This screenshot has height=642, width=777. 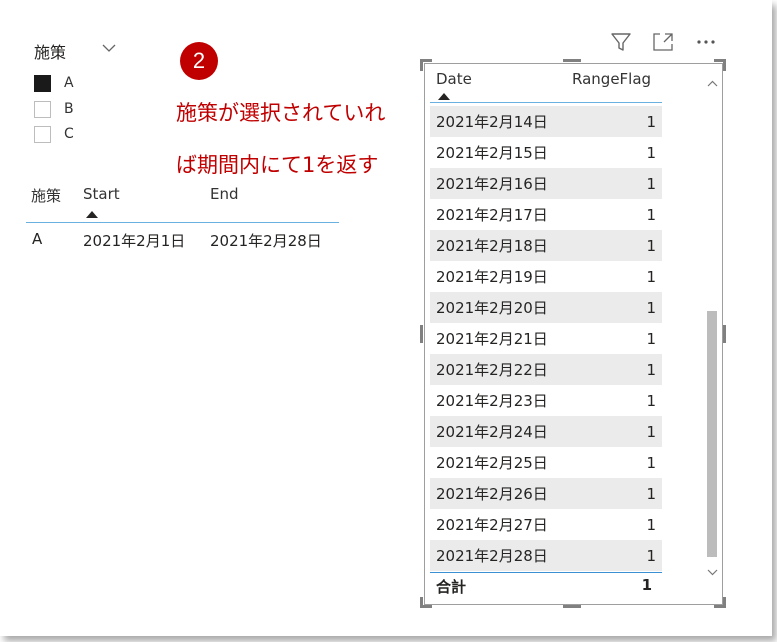 I want to click on total-divider, so click(x=546, y=572).